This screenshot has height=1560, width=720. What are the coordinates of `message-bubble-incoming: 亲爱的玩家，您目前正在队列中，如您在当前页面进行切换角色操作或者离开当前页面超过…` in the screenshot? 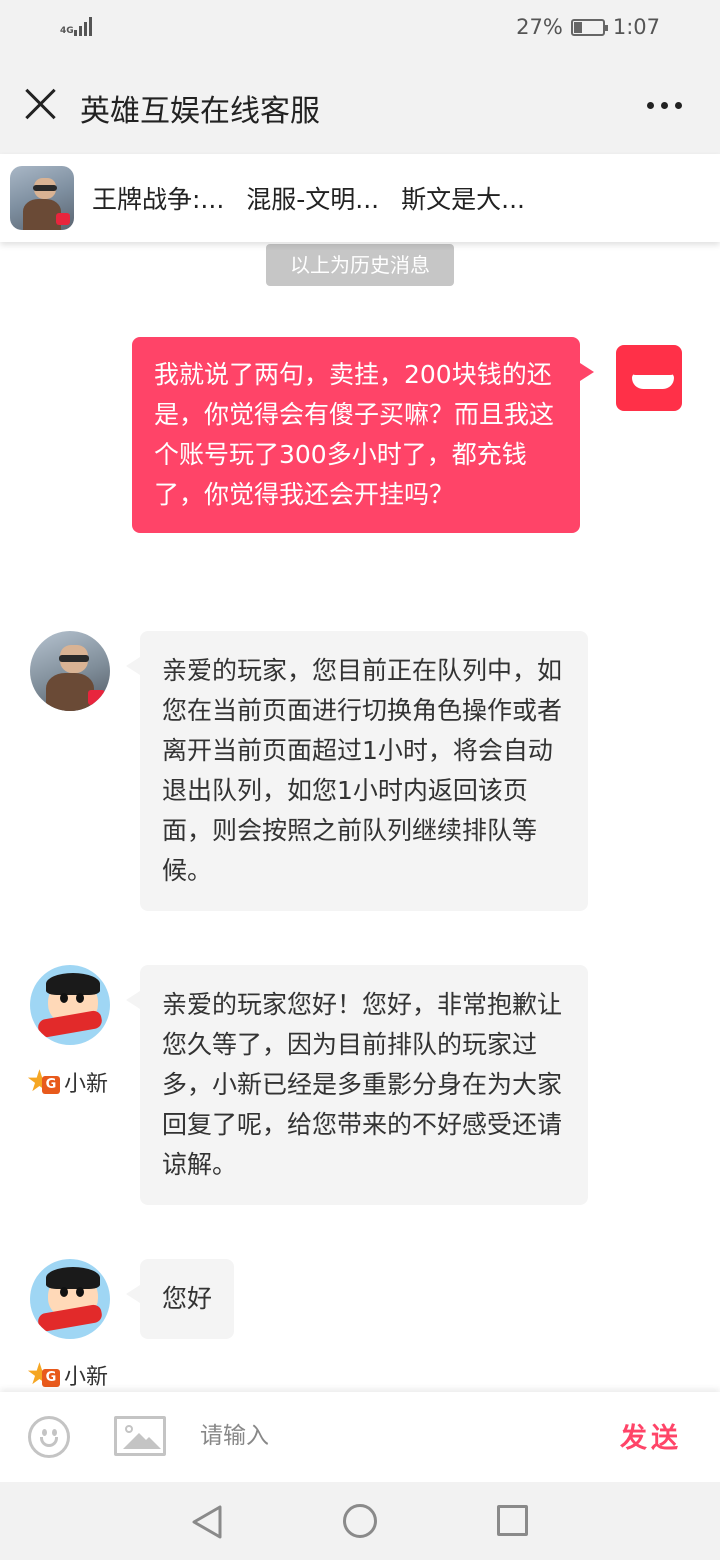 It's located at (357, 771).